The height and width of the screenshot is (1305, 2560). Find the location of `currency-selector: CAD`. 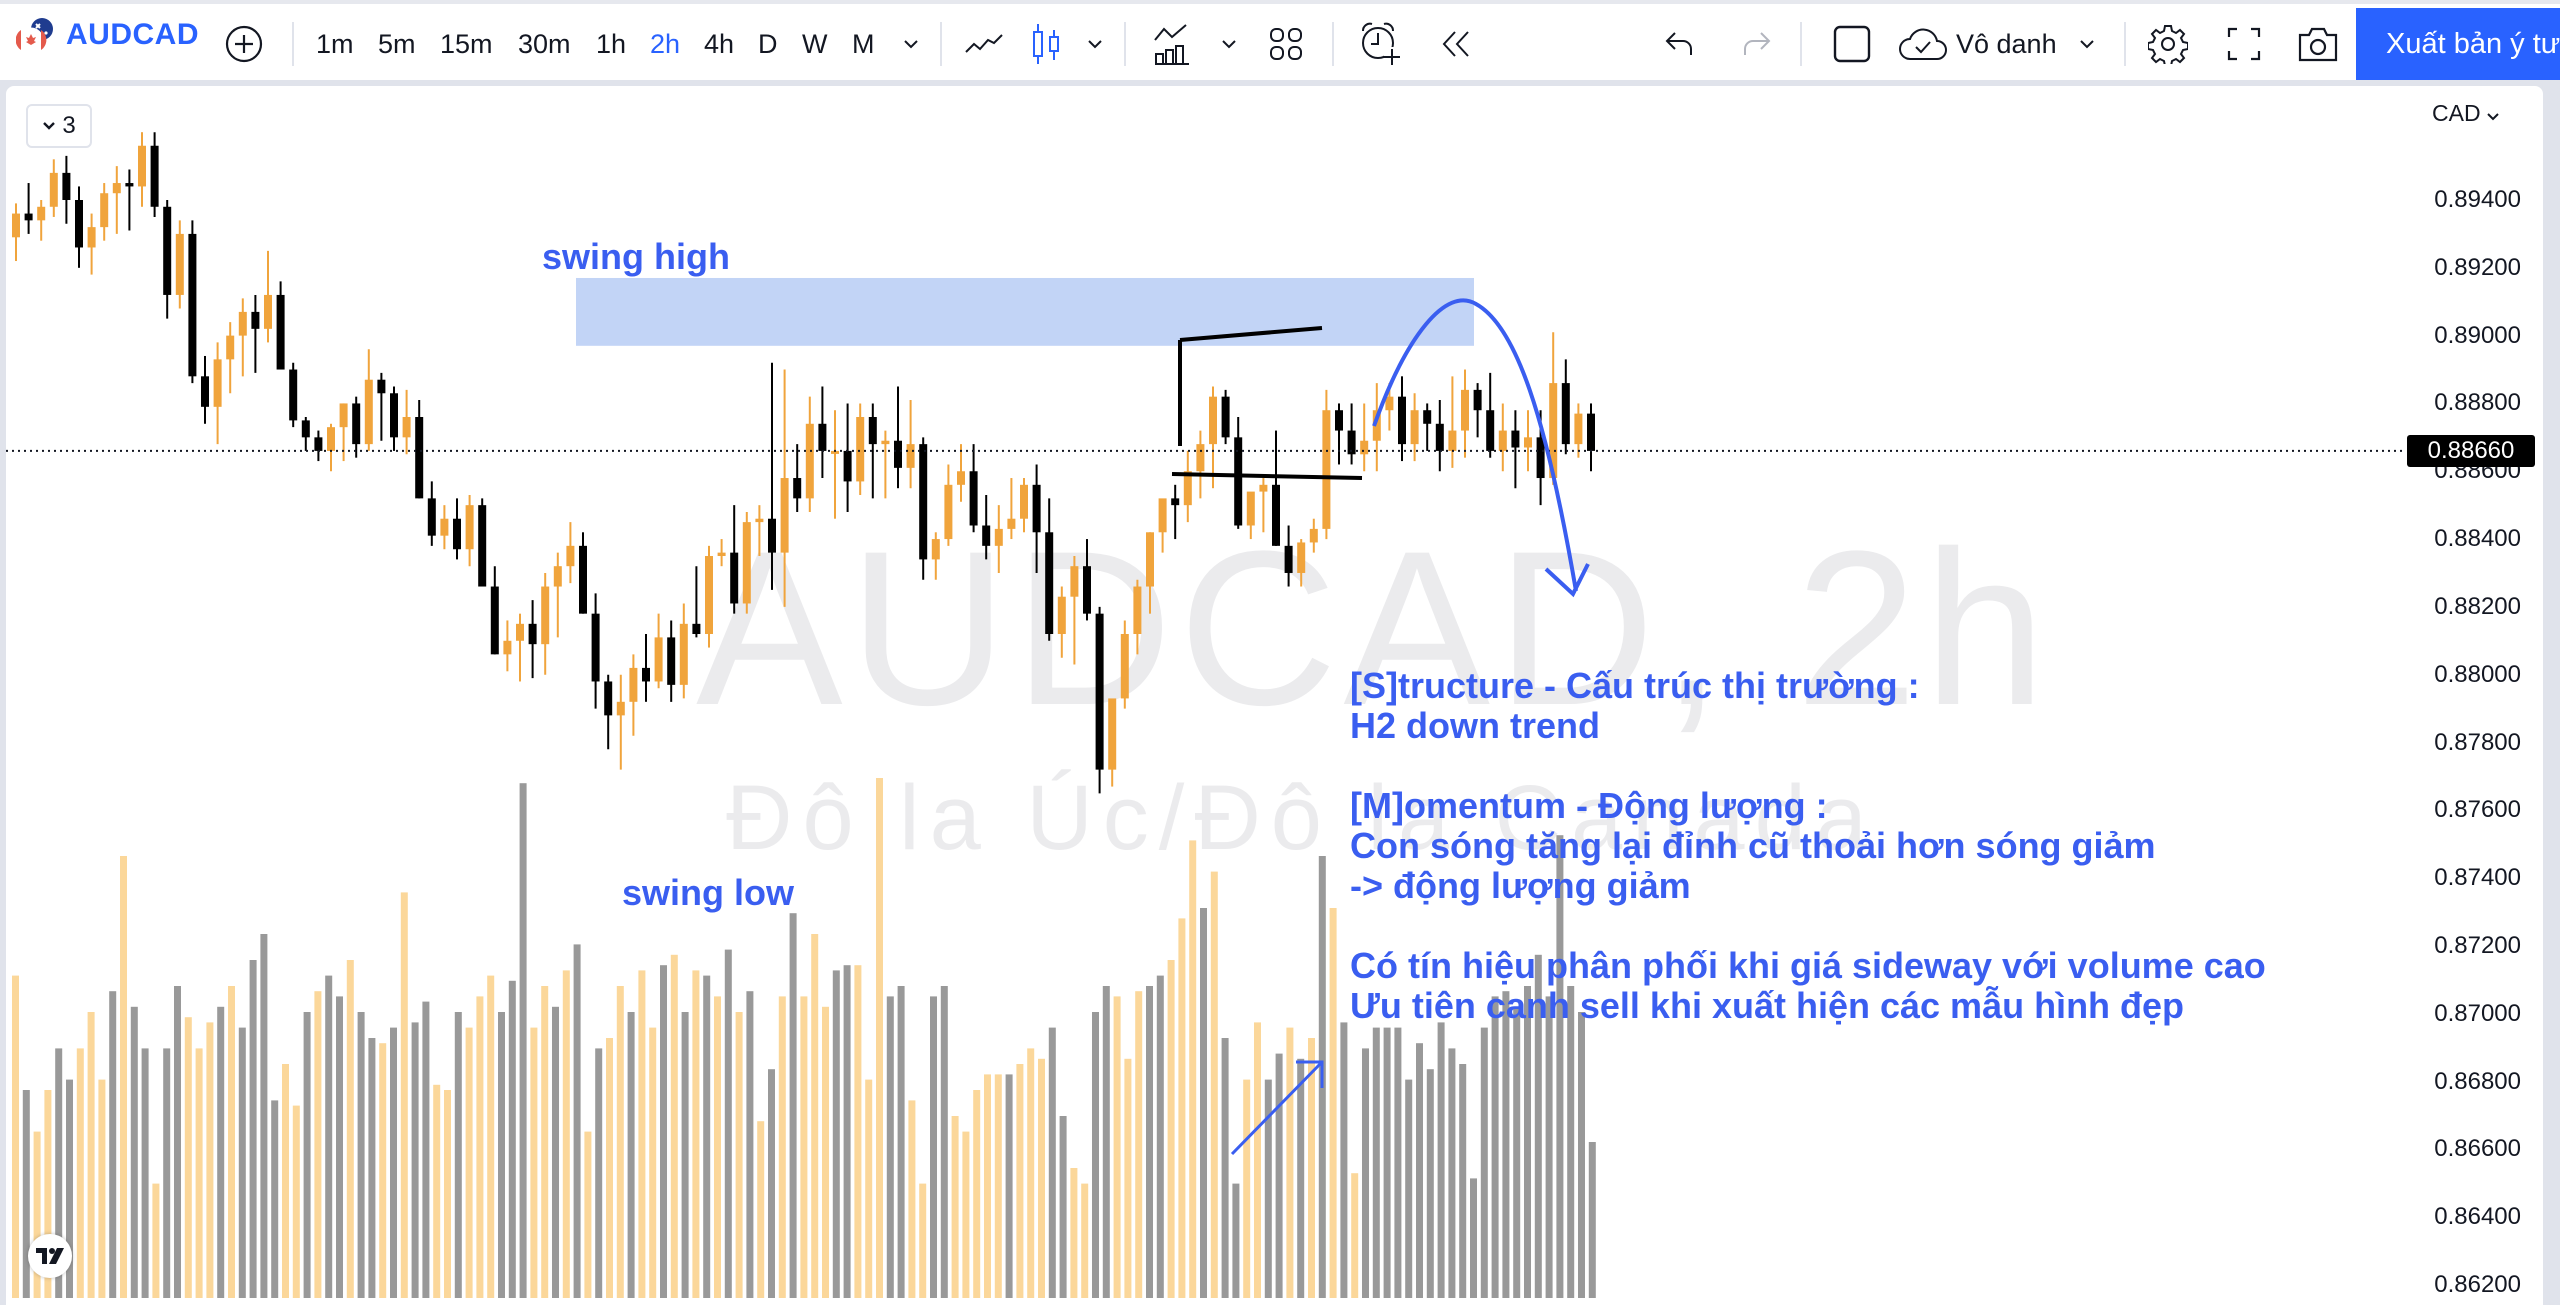

currency-selector: CAD is located at coordinates (2465, 113).